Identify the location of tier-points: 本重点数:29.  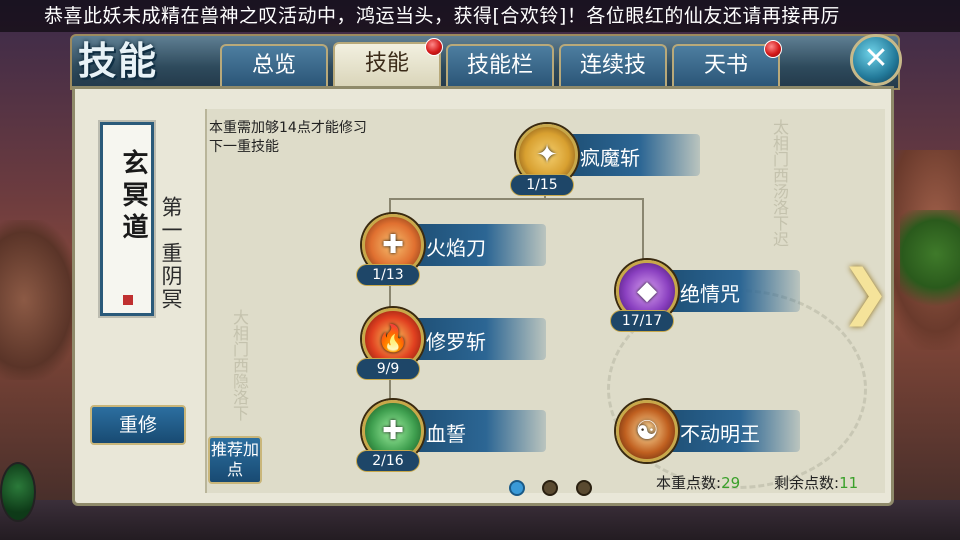
(698, 482).